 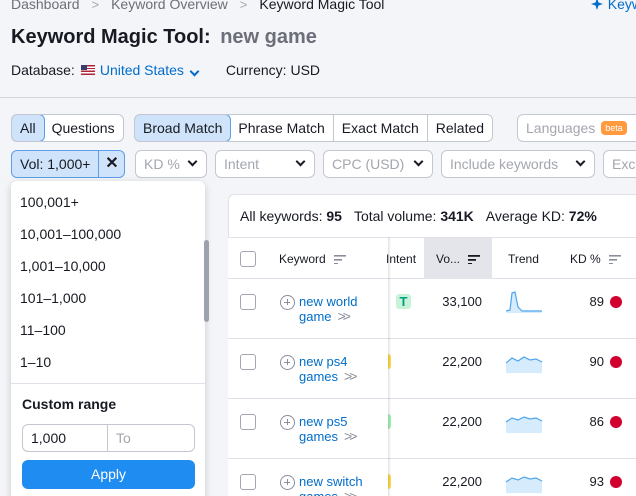 I want to click on breadcrumb-current: Keyword Magic Tool, so click(x=322, y=6).